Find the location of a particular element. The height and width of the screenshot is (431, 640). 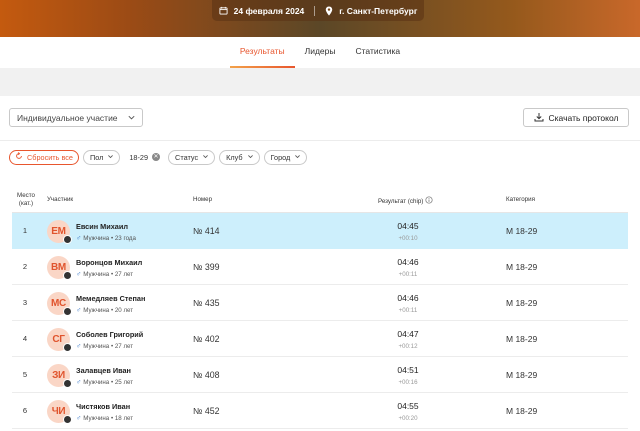

participant-meta: ♂ Мужчина • 25 лет is located at coordinates (104, 382).